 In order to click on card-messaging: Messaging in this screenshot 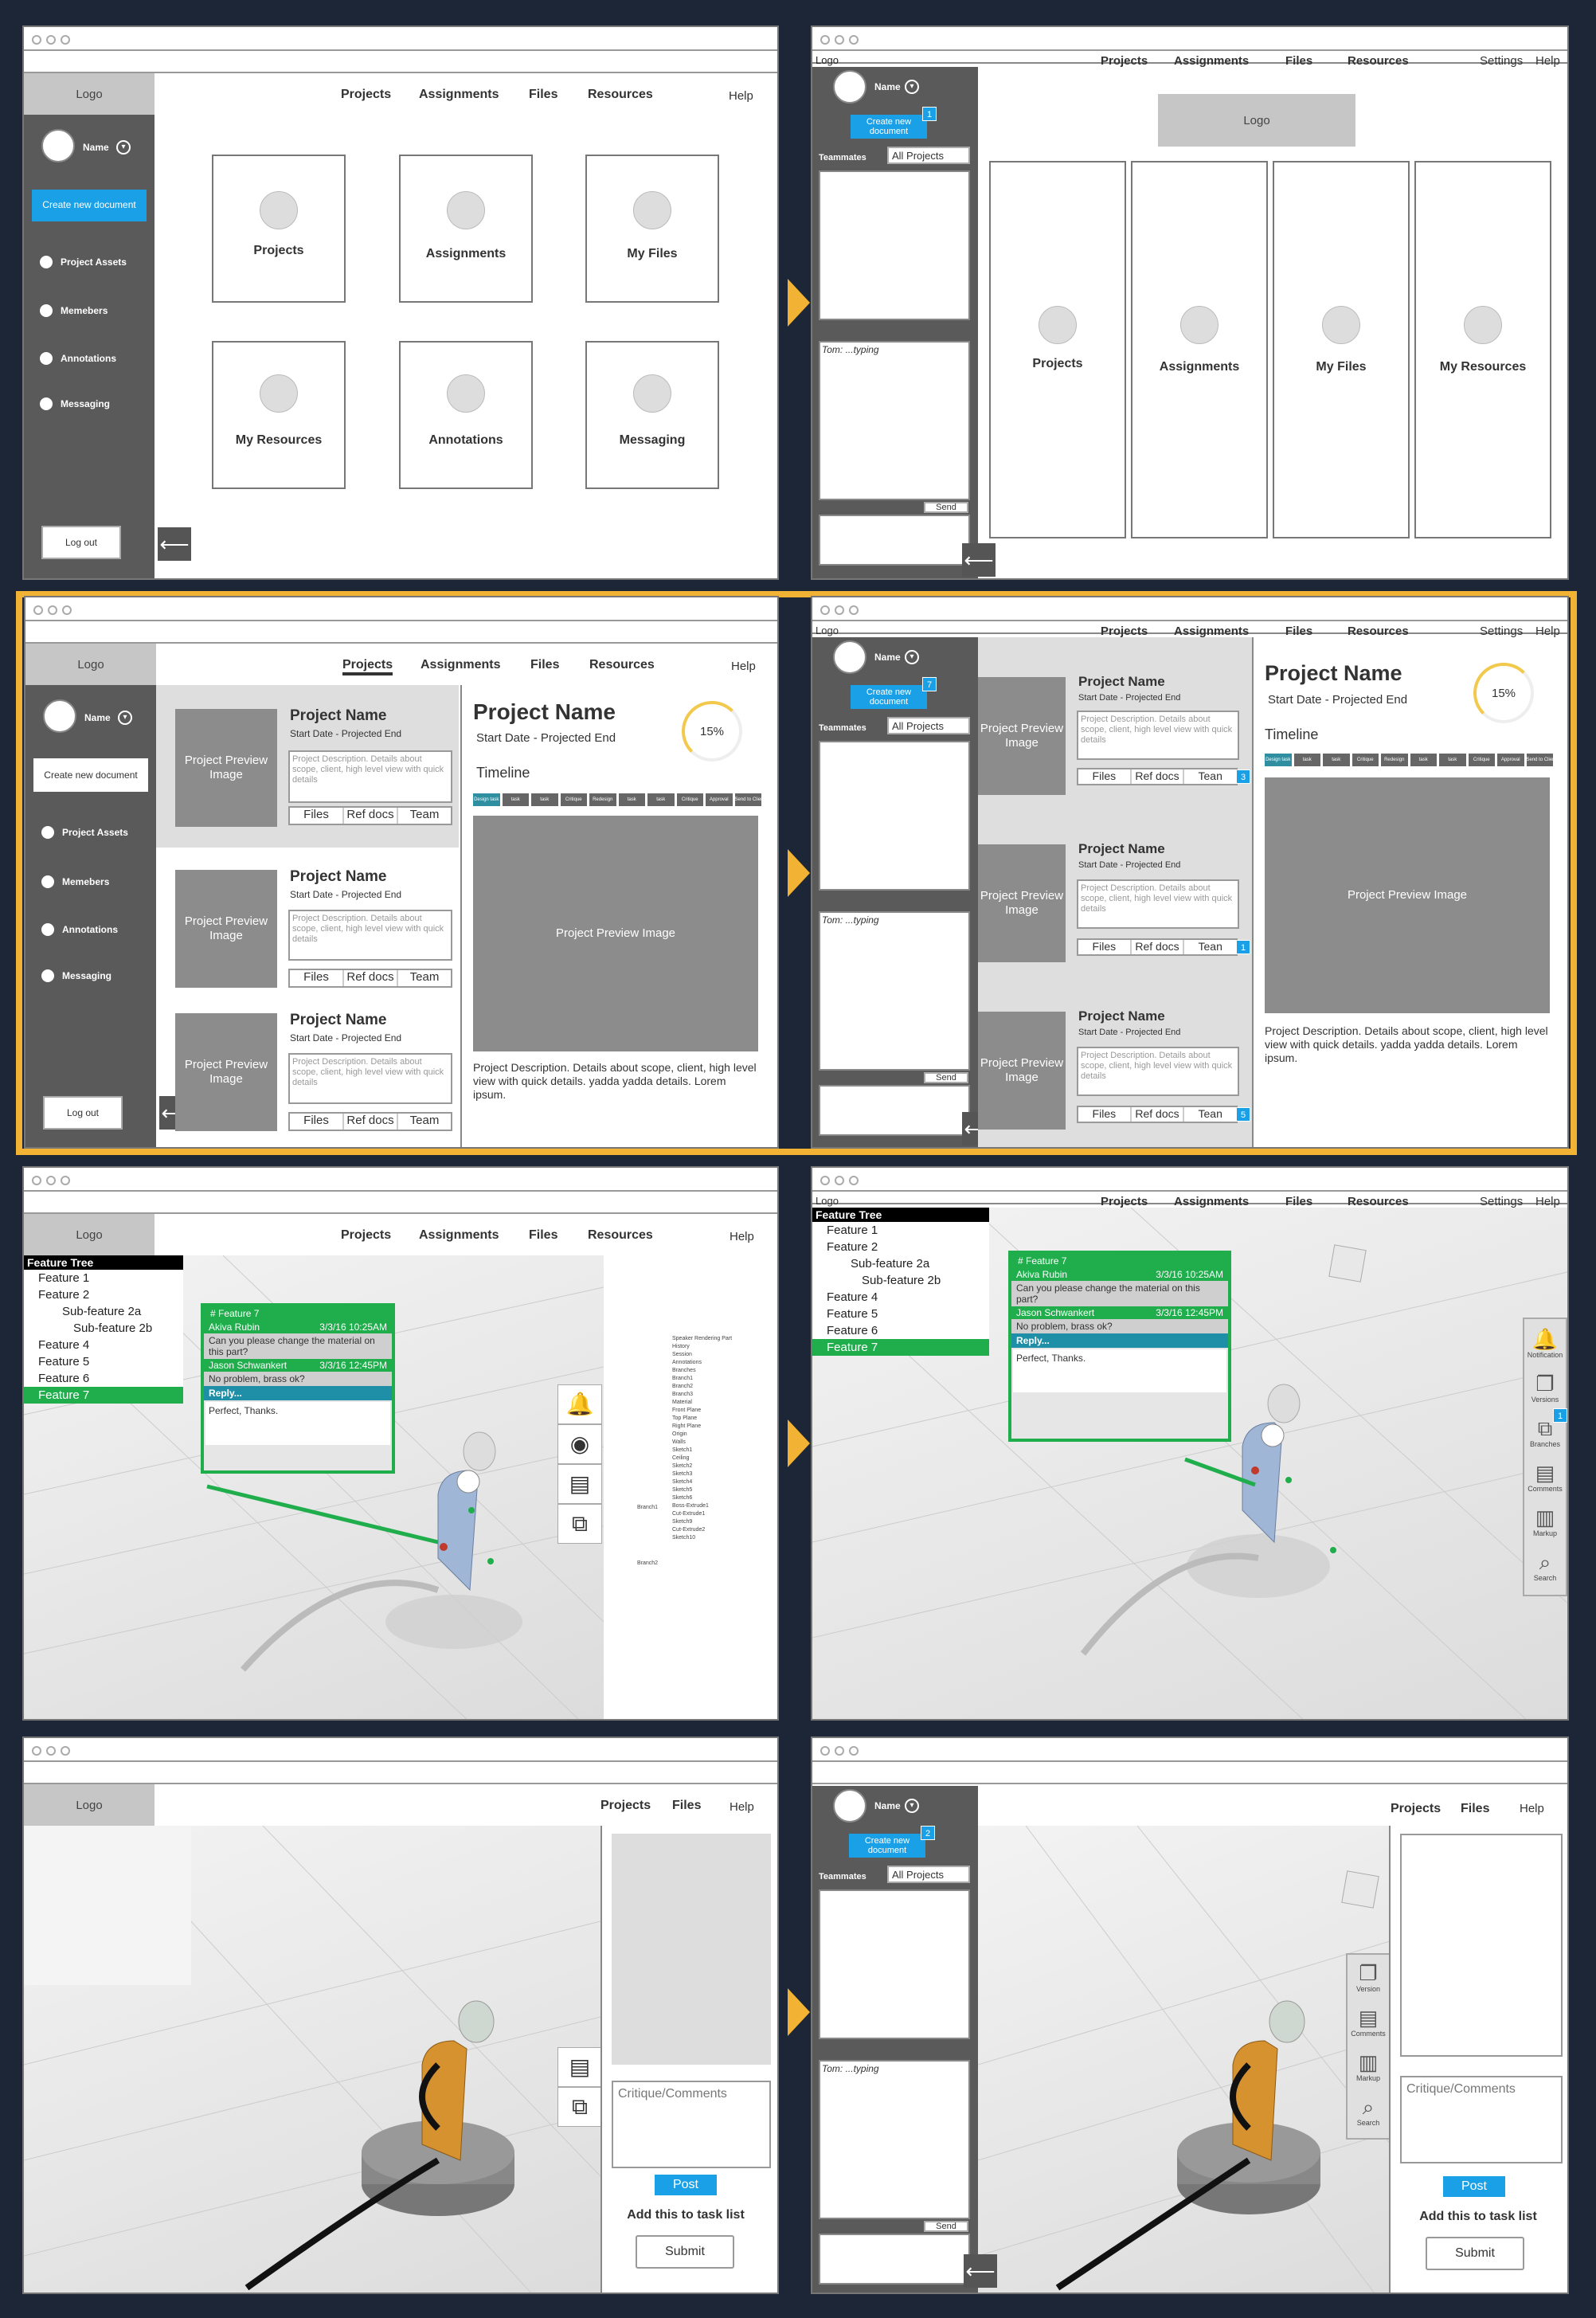, I will do `click(652, 415)`.